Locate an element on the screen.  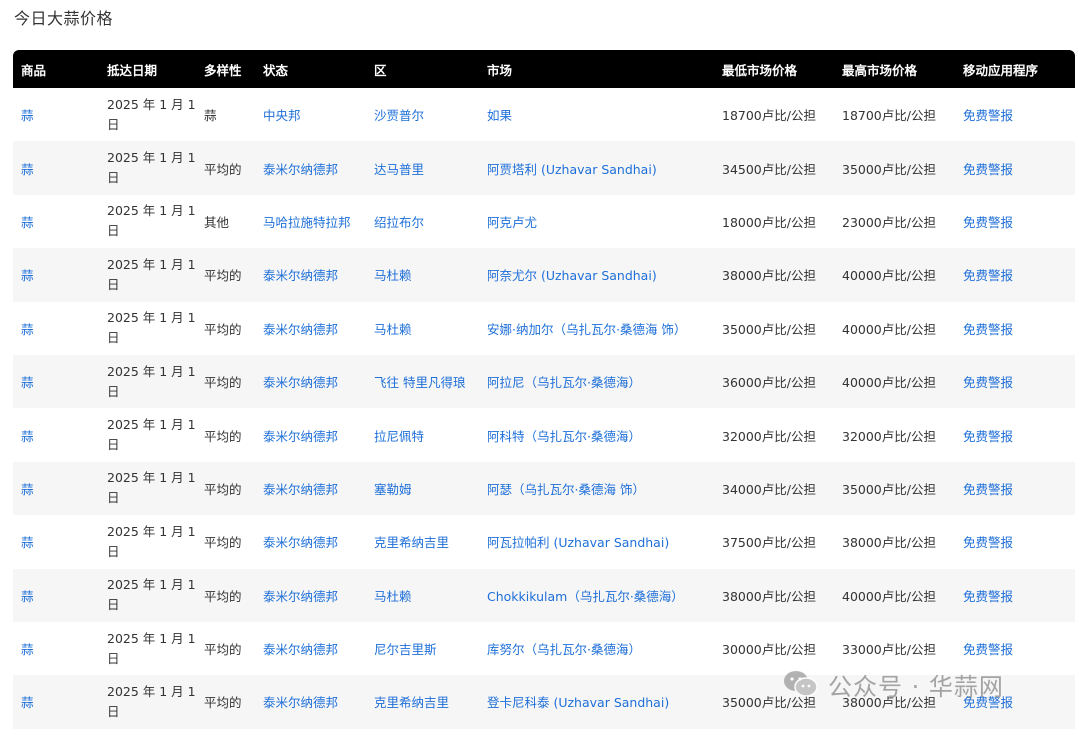
cell-market-container: Chokkikulam（乌扎瓦尔·桑德海） is located at coordinates (596, 595).